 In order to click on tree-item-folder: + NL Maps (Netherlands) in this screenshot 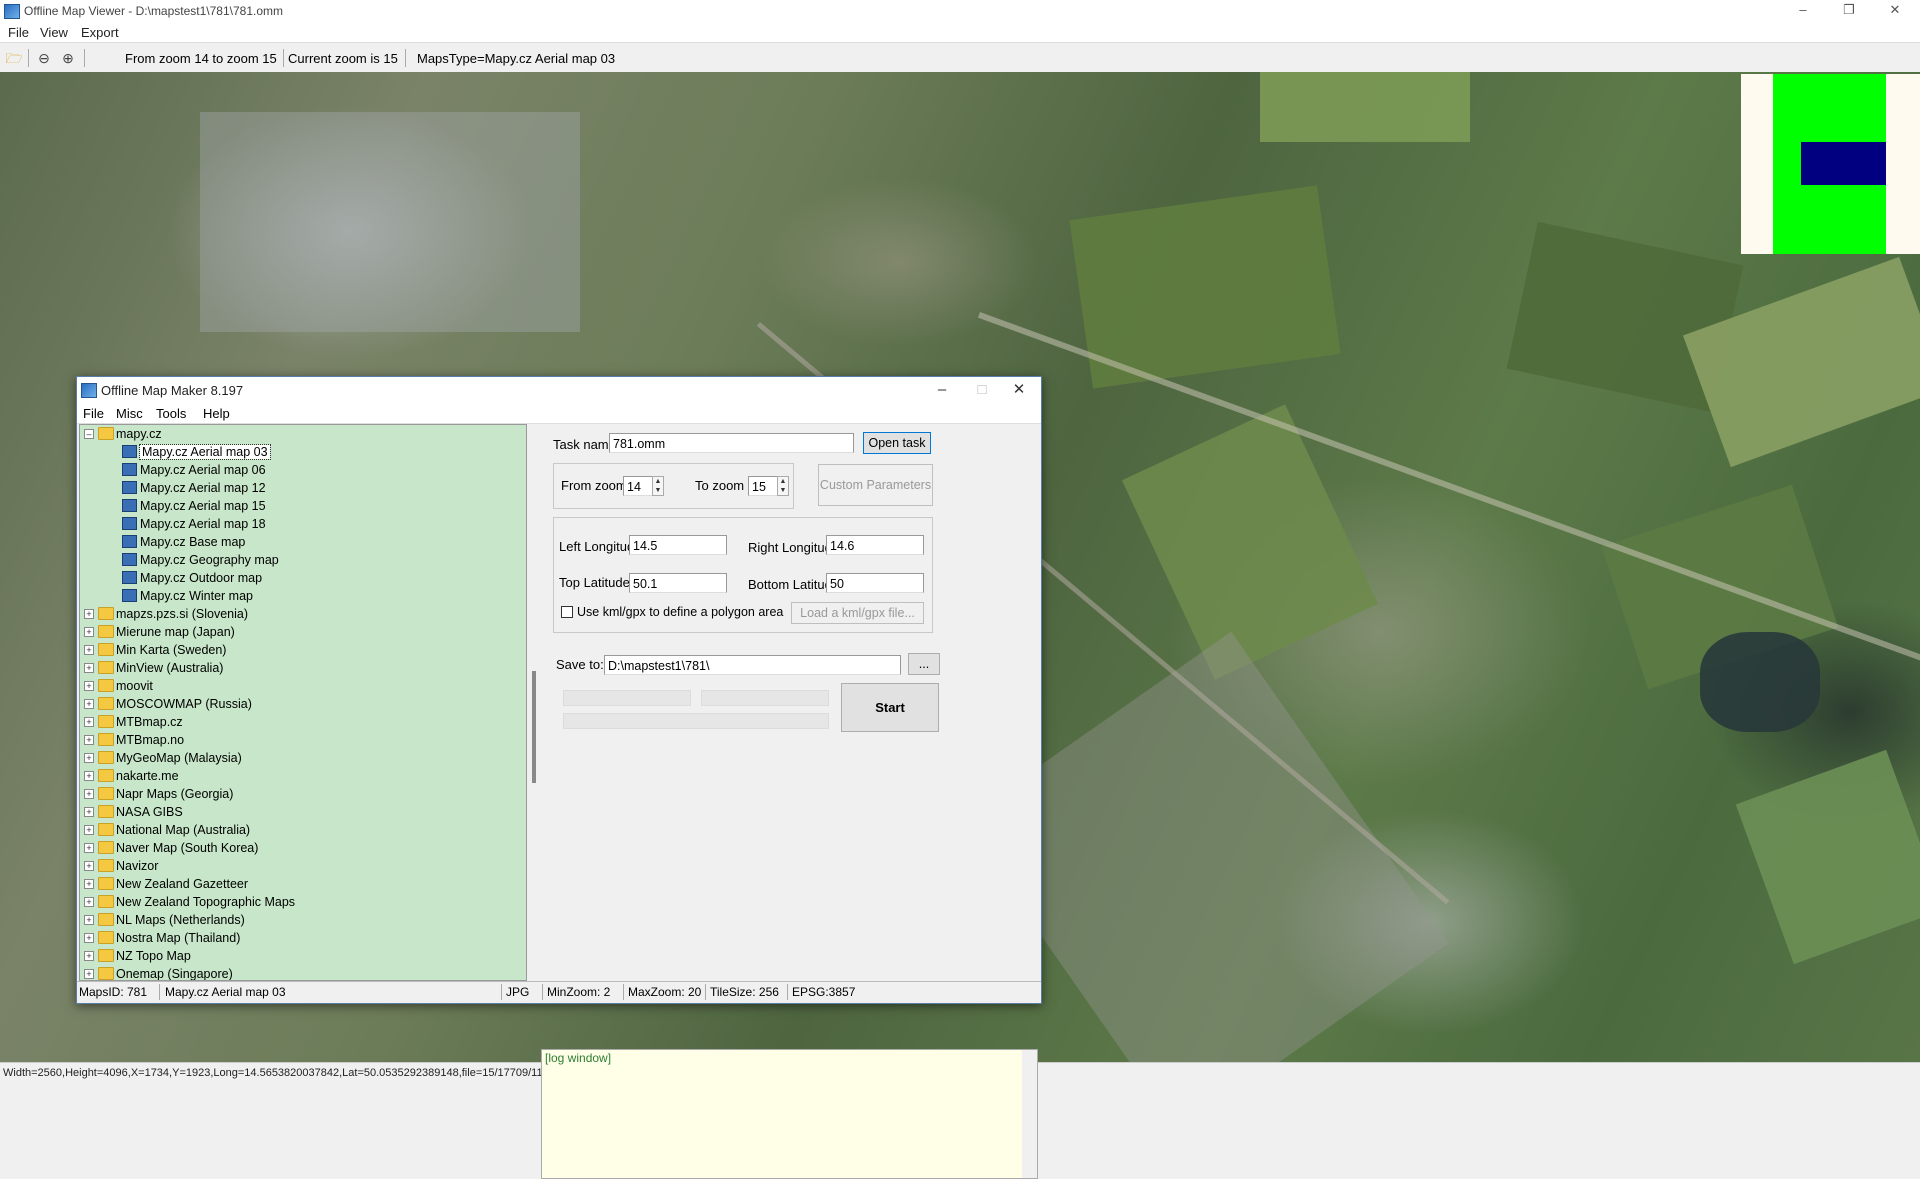, I will do `click(295, 920)`.